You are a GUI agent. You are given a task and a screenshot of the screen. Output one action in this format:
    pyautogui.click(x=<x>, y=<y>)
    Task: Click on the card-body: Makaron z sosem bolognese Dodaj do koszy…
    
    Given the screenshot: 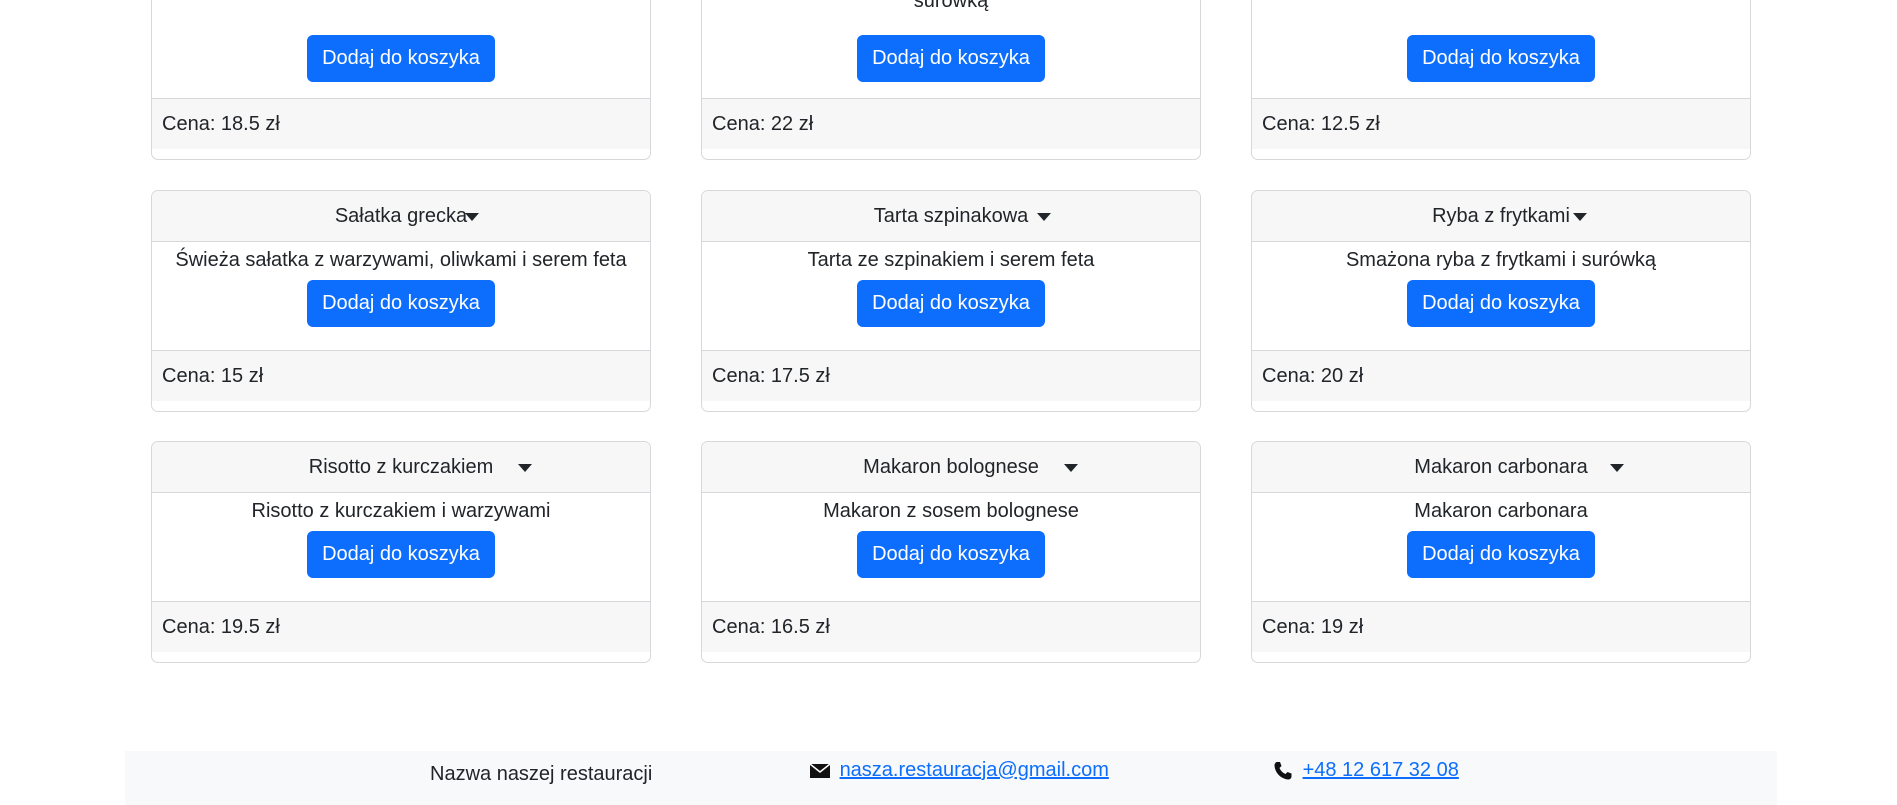 What is the action you would take?
    pyautogui.click(x=951, y=535)
    